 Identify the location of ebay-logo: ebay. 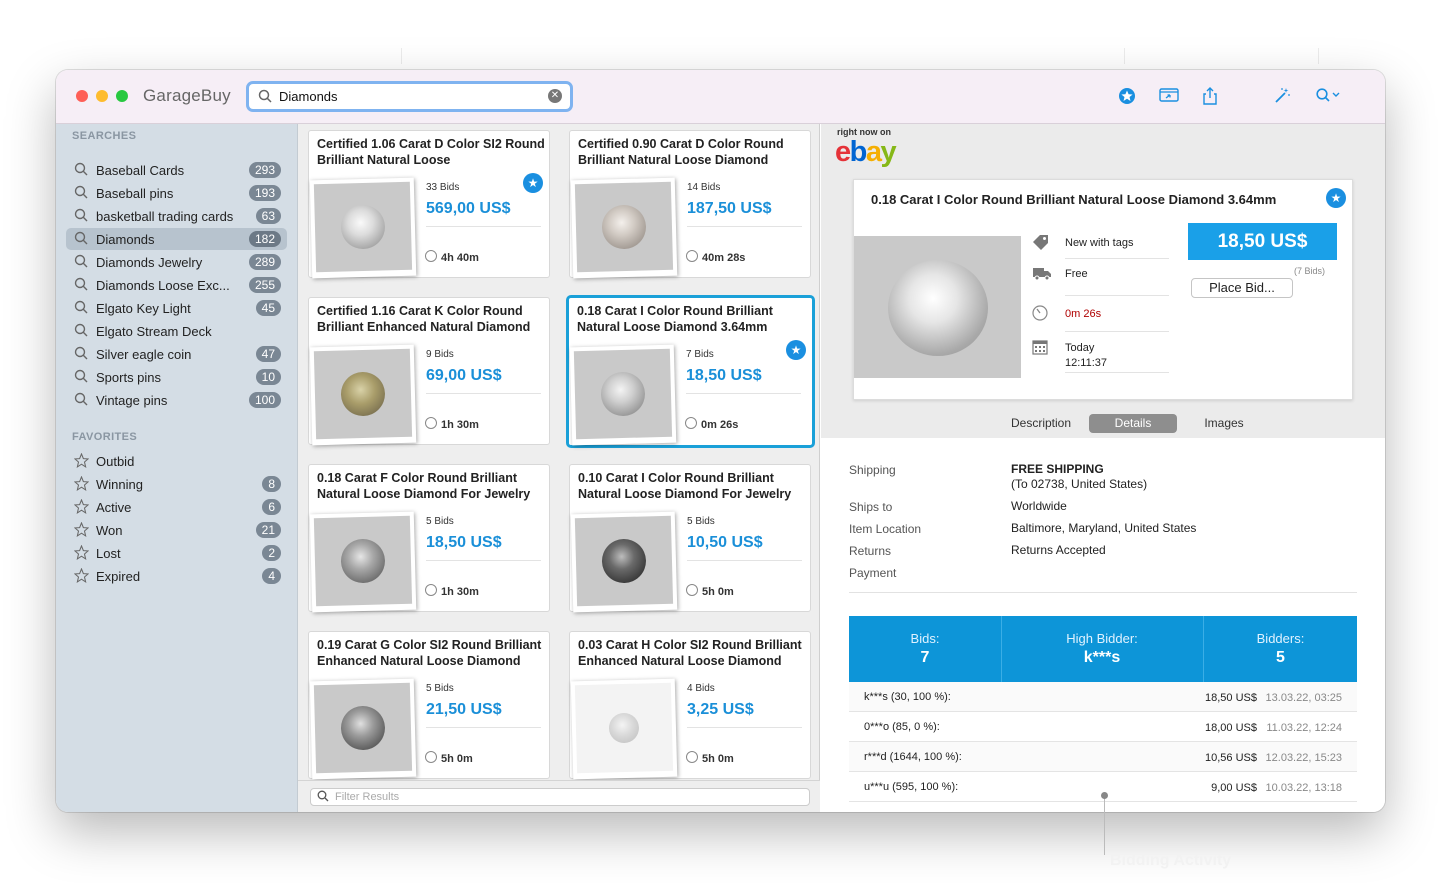
(866, 152).